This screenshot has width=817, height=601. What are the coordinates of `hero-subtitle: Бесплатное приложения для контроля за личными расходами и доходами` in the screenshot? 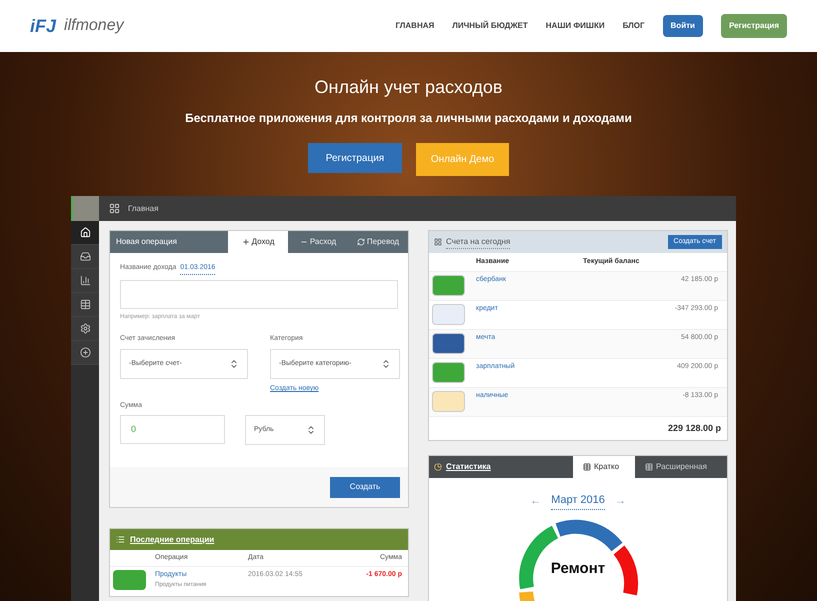 It's located at (408, 118).